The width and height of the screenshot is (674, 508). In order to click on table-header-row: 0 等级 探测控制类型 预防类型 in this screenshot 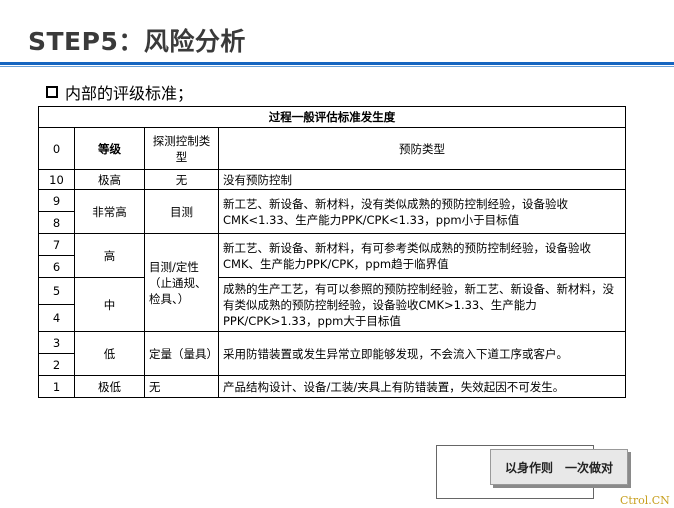, I will do `click(332, 148)`.